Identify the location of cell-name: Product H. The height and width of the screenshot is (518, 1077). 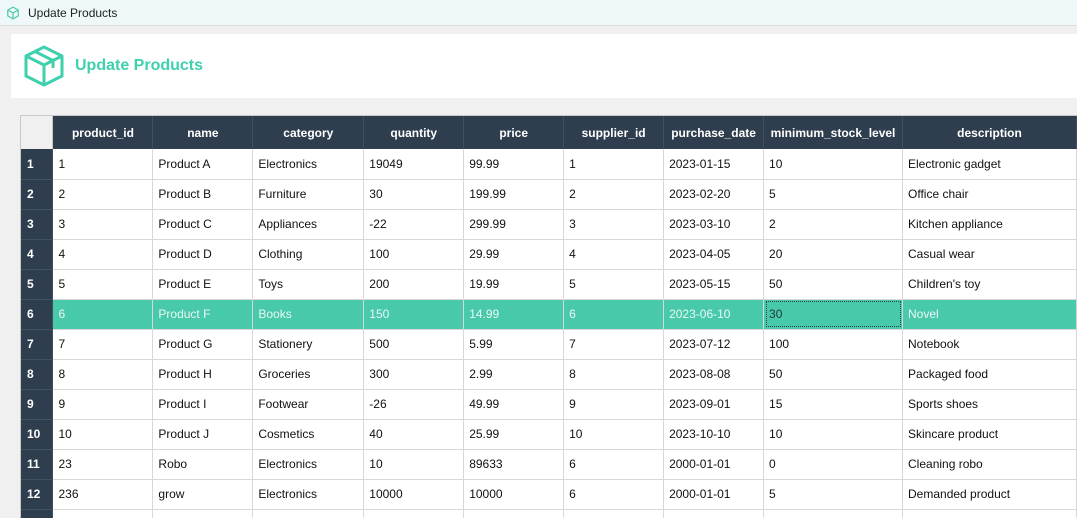
(203, 374).